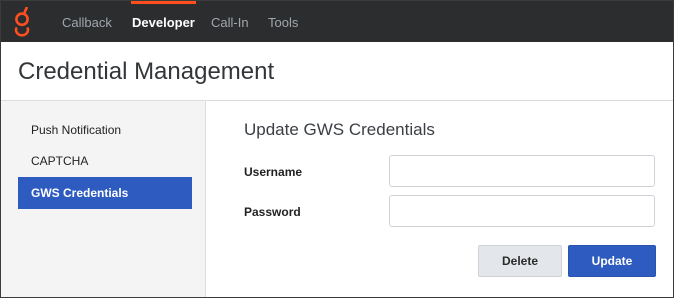 Image resolution: width=674 pixels, height=298 pixels. What do you see at coordinates (230, 21) in the screenshot?
I see `nav-tab-call-in: Call-In` at bounding box center [230, 21].